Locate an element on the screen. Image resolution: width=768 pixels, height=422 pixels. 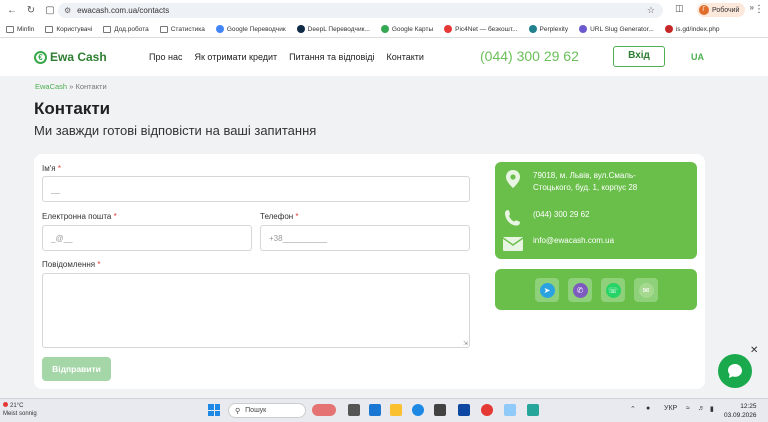
weather-temp: 21°C is located at coordinates (17, 406).